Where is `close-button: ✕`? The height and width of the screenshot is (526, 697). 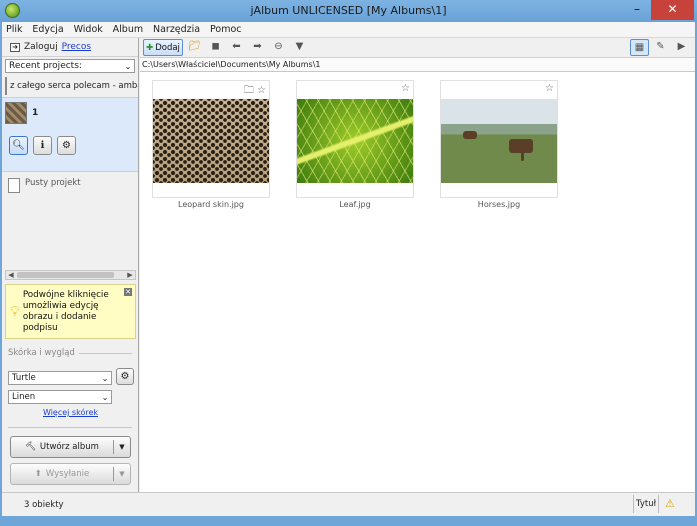
close-button: ✕ is located at coordinates (672, 10).